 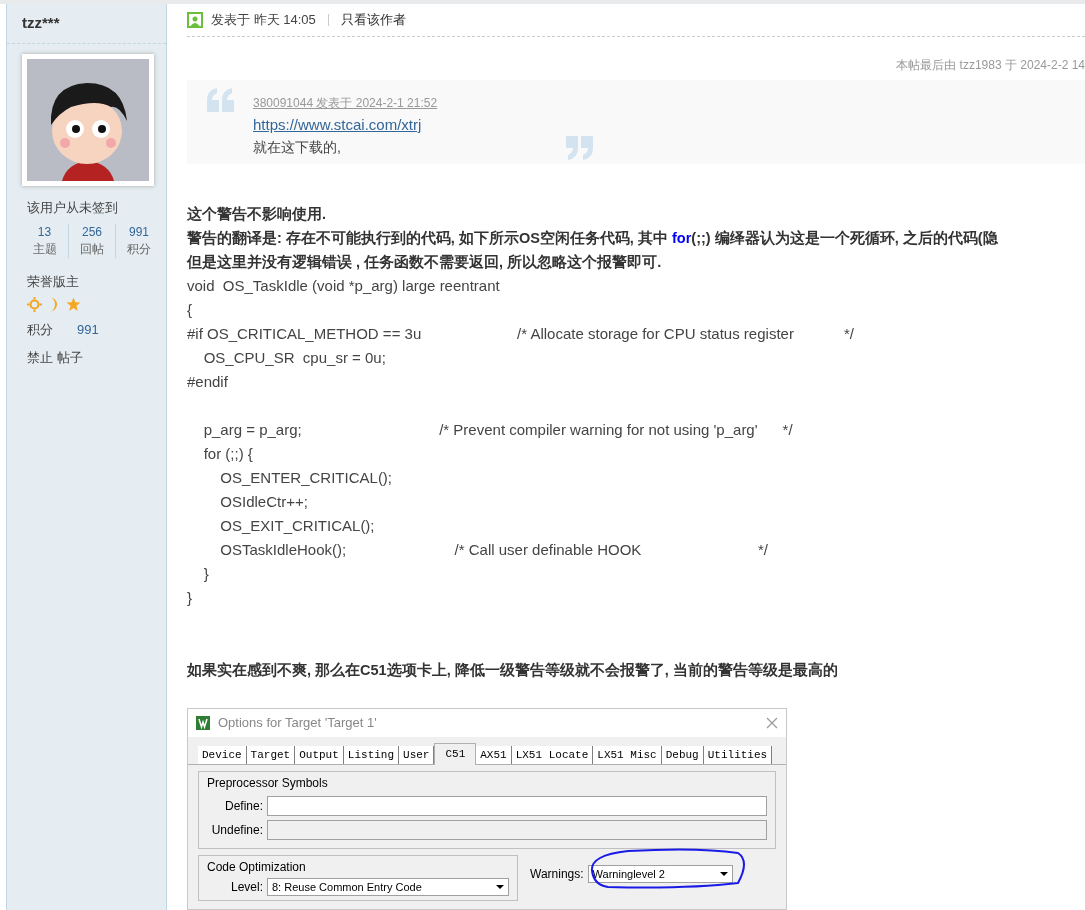 I want to click on code-line: {, so click(x=190, y=310).